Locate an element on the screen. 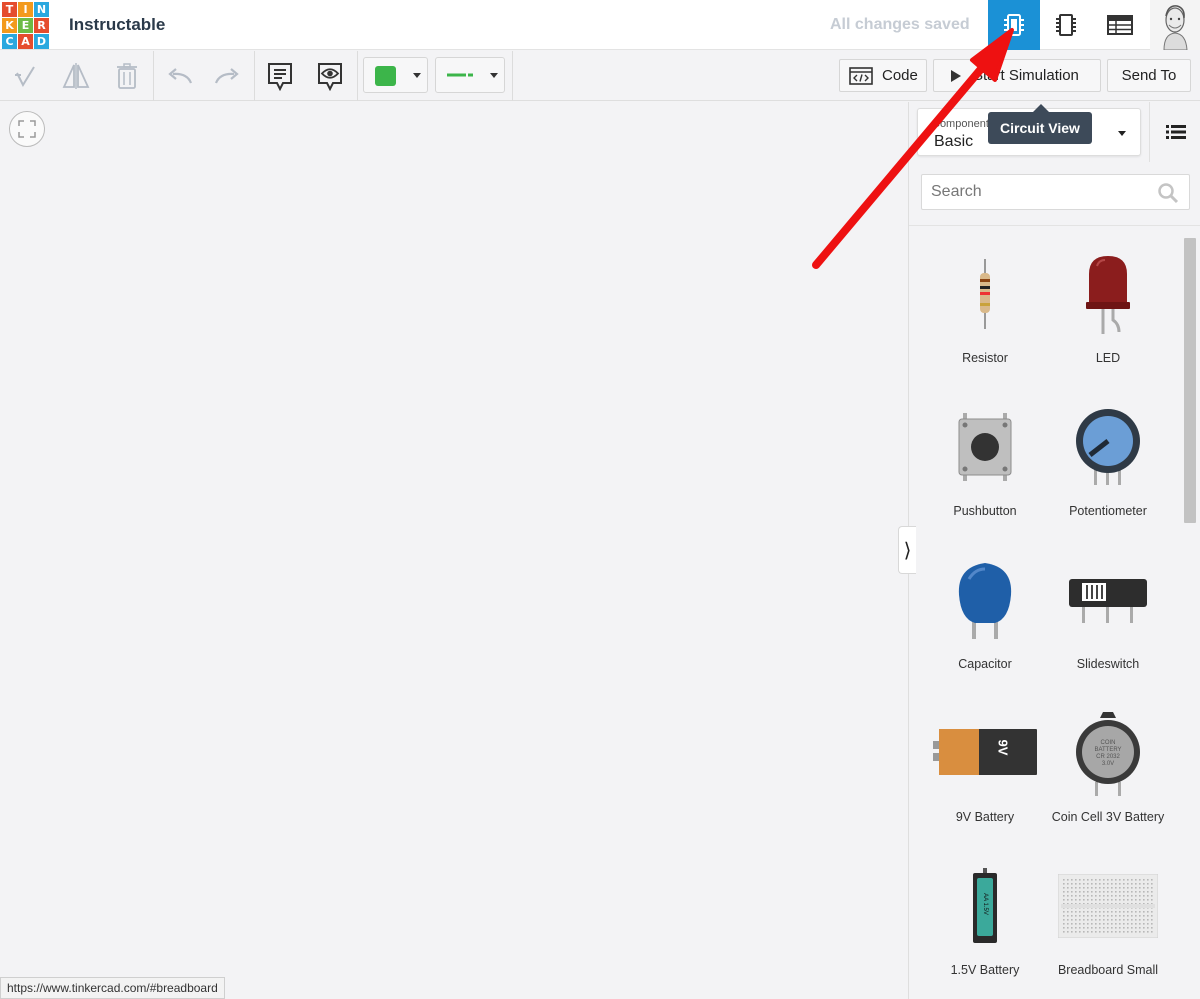 The image size is (1200, 999). component-label: Potentiometer is located at coordinates (1108, 511).